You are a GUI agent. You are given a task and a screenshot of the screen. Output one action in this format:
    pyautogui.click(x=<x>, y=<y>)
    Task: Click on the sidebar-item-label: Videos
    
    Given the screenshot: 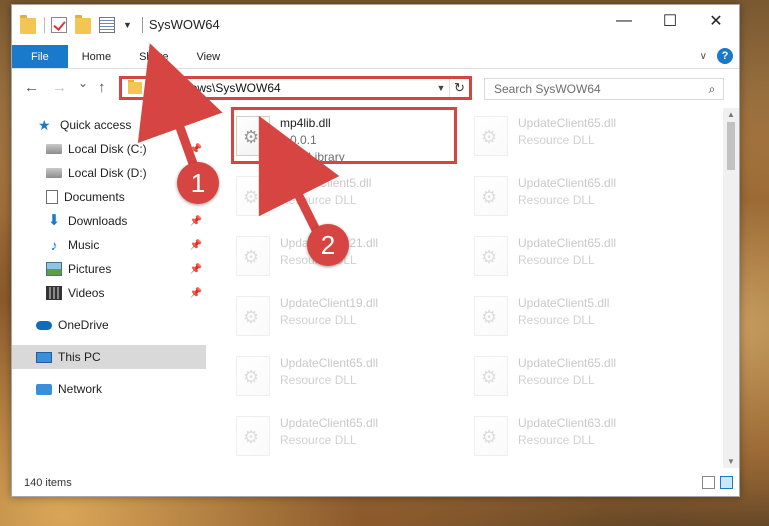 What is the action you would take?
    pyautogui.click(x=86, y=293)
    